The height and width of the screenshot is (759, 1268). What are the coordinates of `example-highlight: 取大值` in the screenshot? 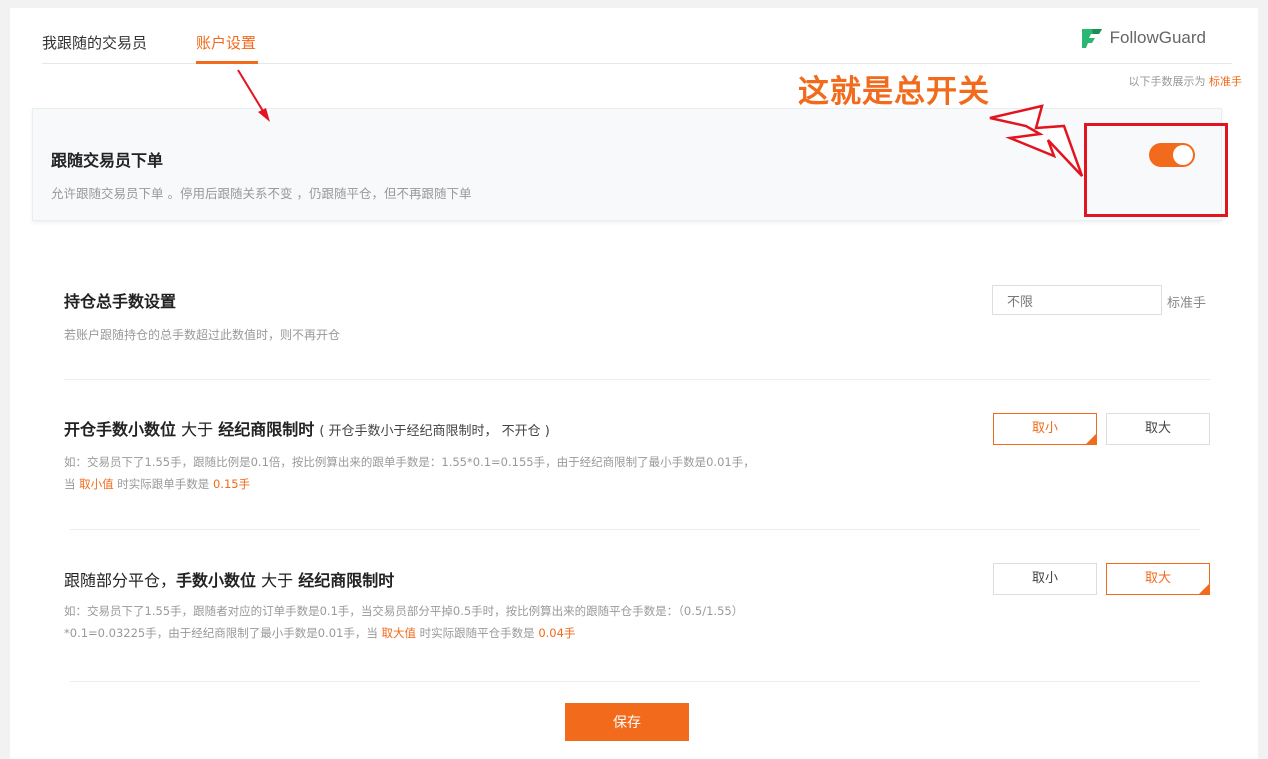 It's located at (399, 633).